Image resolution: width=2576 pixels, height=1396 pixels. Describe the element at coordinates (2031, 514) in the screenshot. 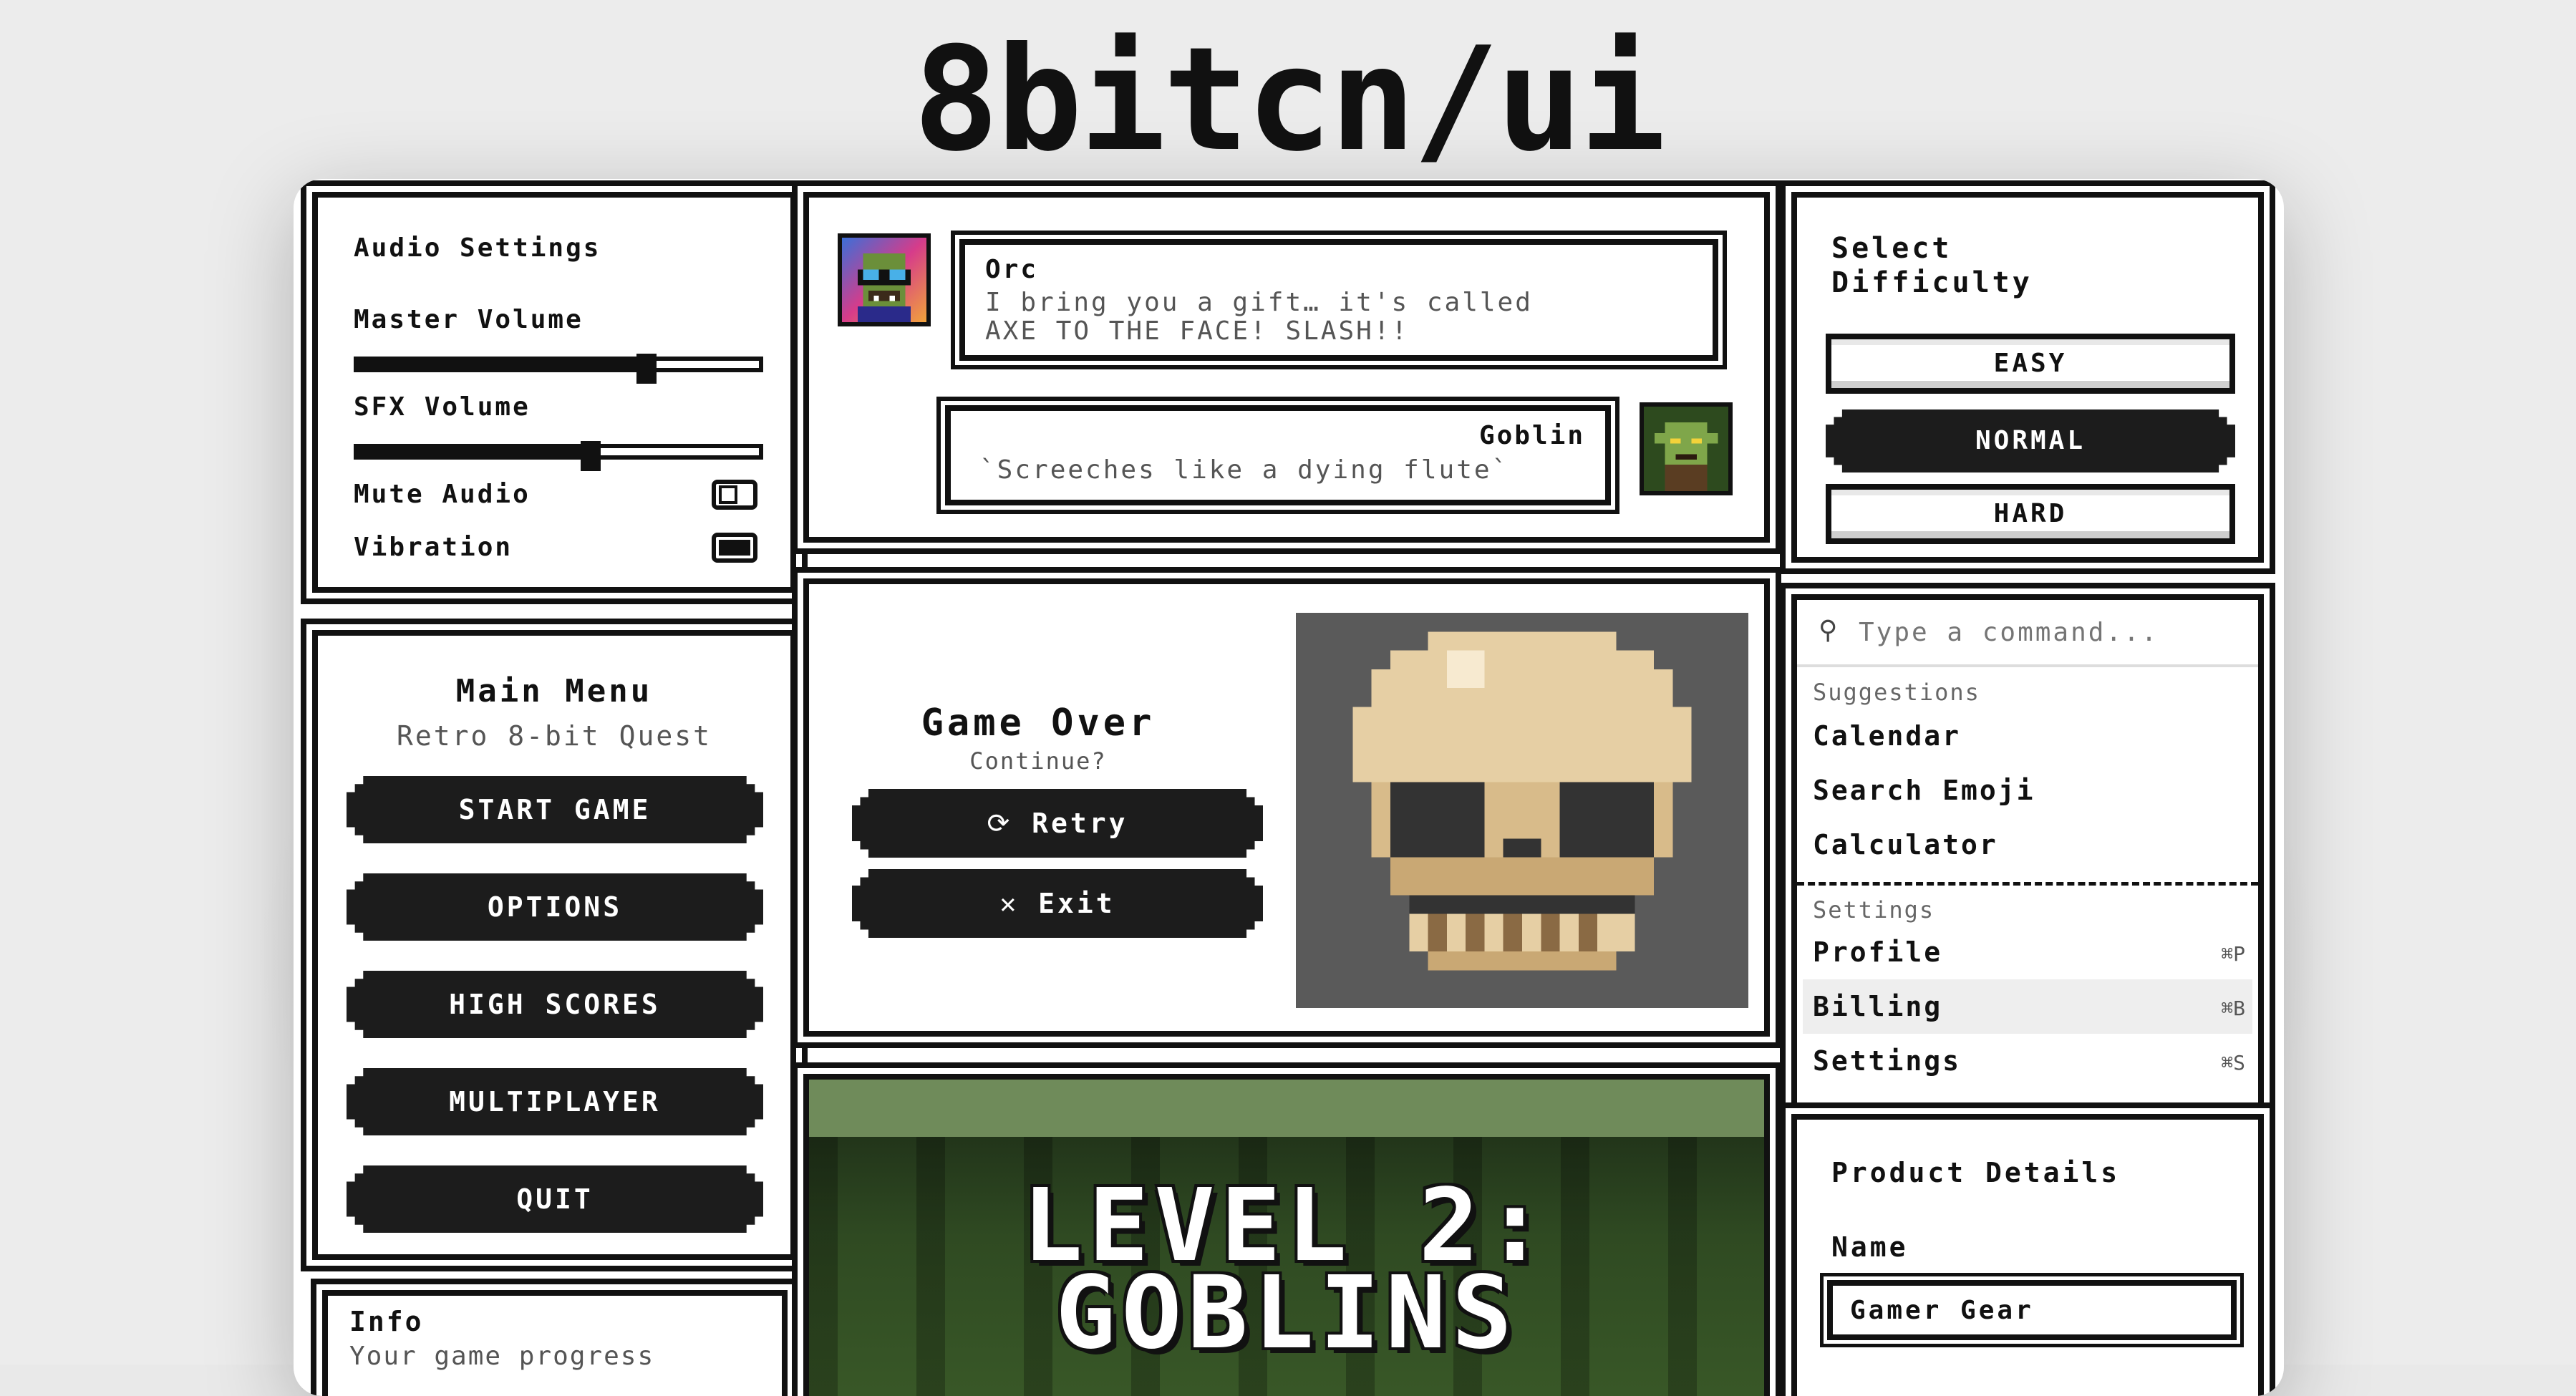

I see `difficulty-hard-button: HARD` at that location.